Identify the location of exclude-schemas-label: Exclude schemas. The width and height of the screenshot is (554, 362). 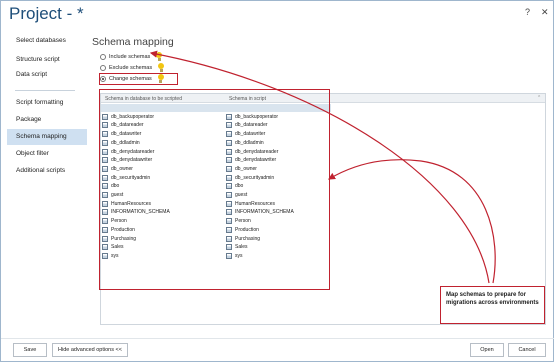
(131, 68).